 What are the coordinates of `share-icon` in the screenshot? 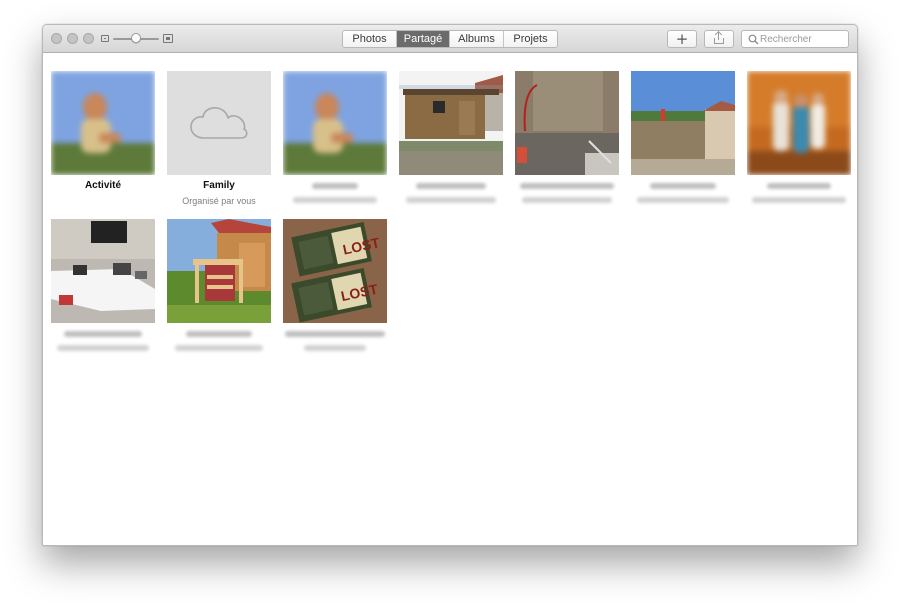 It's located at (719, 37).